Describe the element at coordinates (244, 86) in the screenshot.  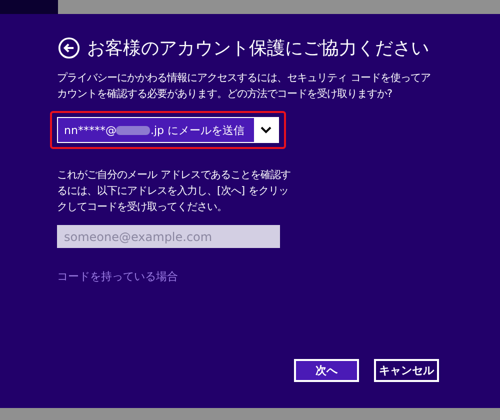
I see `intro-text: プライバシーにかかわる情報にアクセスするには、セキュリティ コードを使ってアカウントを確認する必要があります。どの方法でコードを受け取りますか?` at that location.